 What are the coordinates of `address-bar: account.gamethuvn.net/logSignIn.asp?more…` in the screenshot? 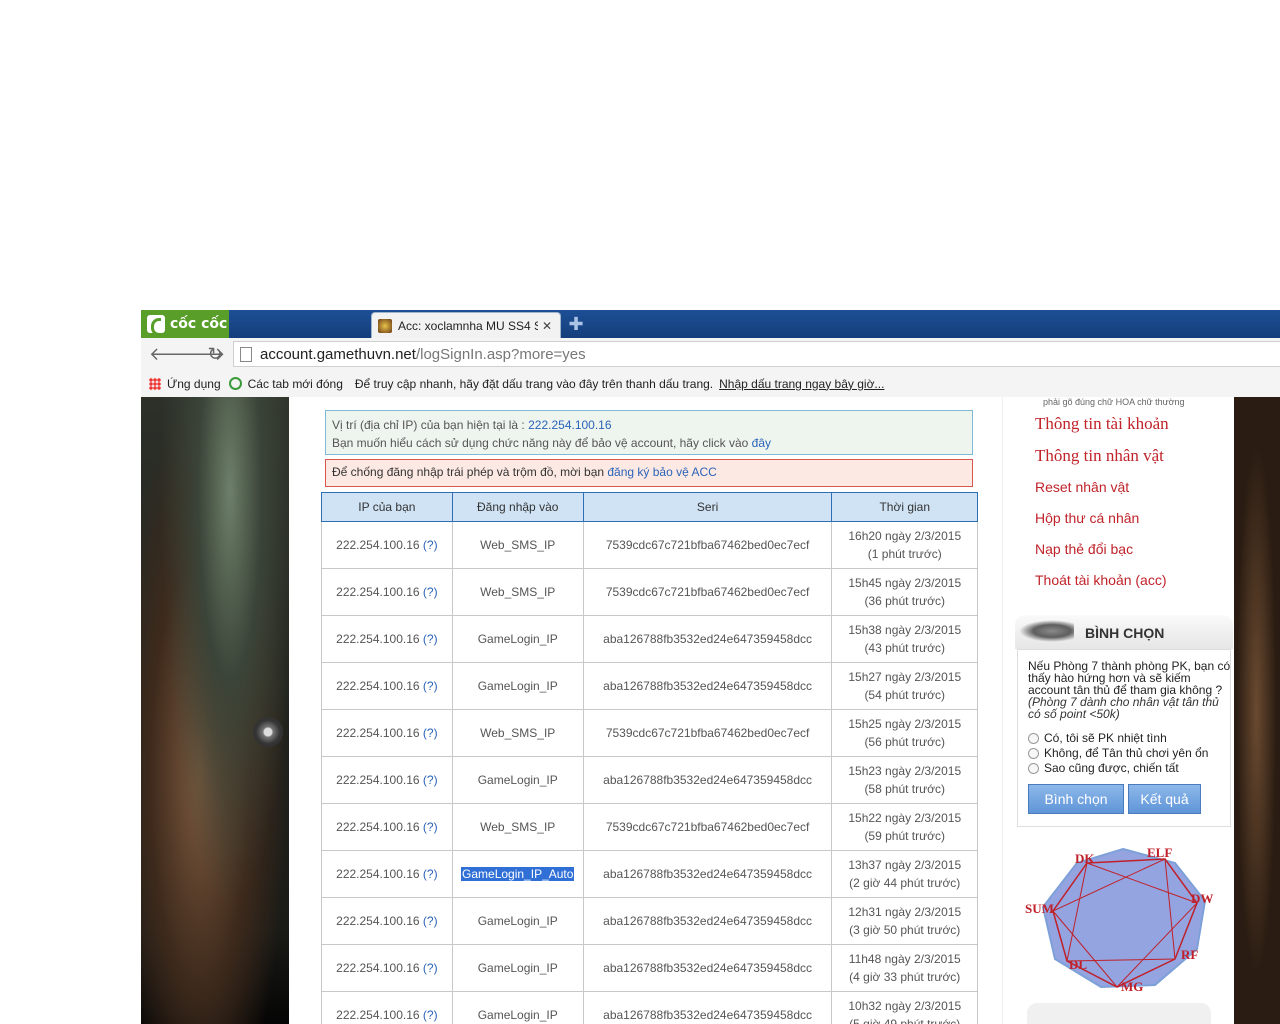 It's located at (756, 354).